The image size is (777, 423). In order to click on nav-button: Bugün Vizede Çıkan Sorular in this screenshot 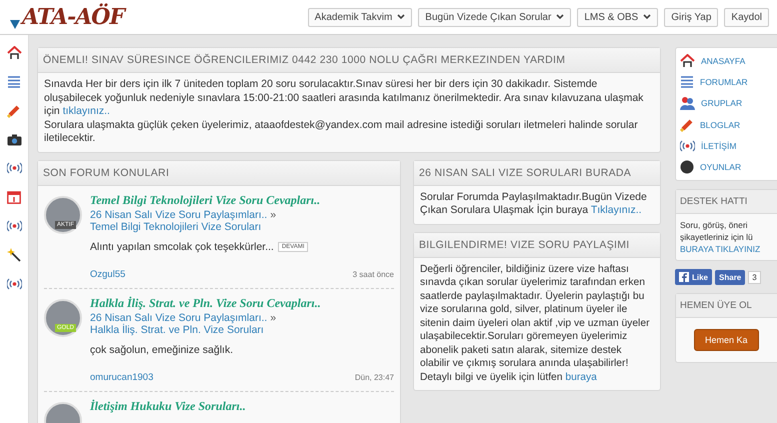, I will do `click(495, 17)`.